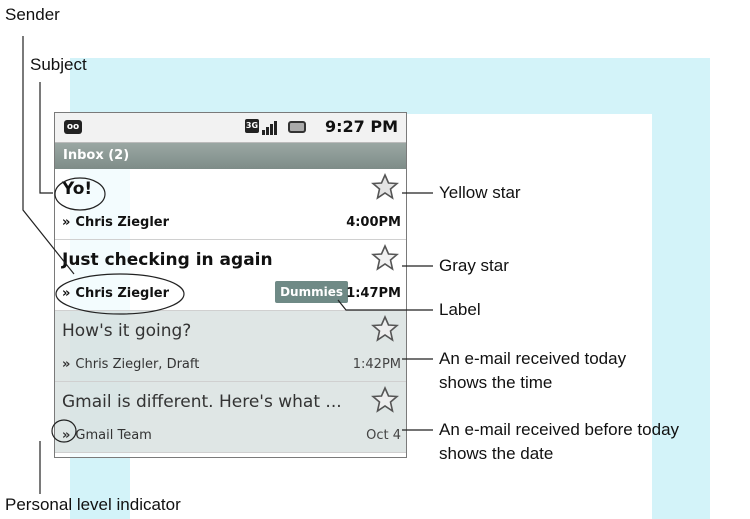 The height and width of the screenshot is (519, 750). I want to click on callout-label: Label, so click(460, 309).